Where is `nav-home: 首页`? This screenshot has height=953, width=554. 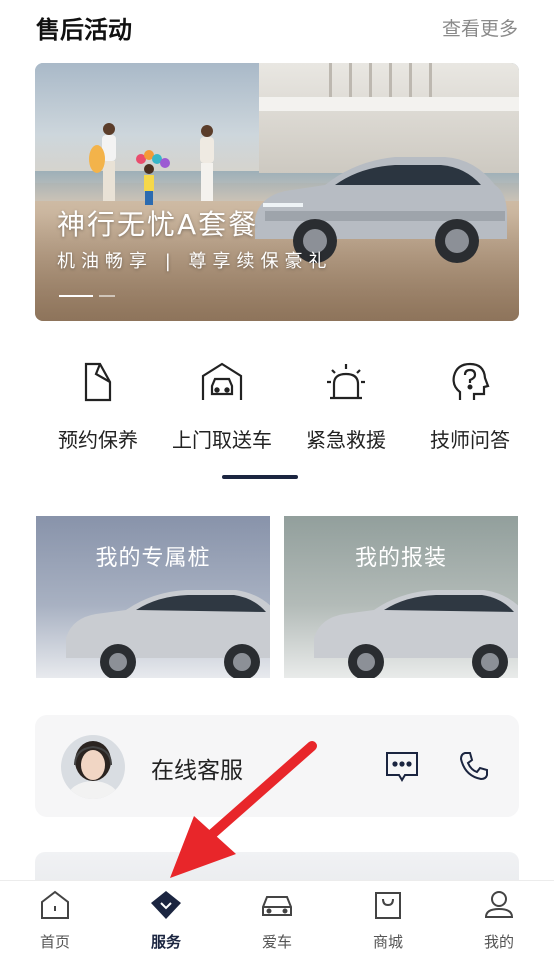 nav-home: 首页 is located at coordinates (55, 920).